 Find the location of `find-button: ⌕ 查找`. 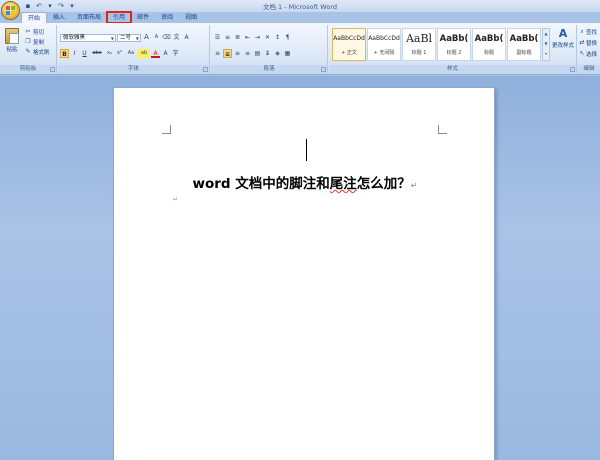

find-button: ⌕ 查找 is located at coordinates (588, 31).